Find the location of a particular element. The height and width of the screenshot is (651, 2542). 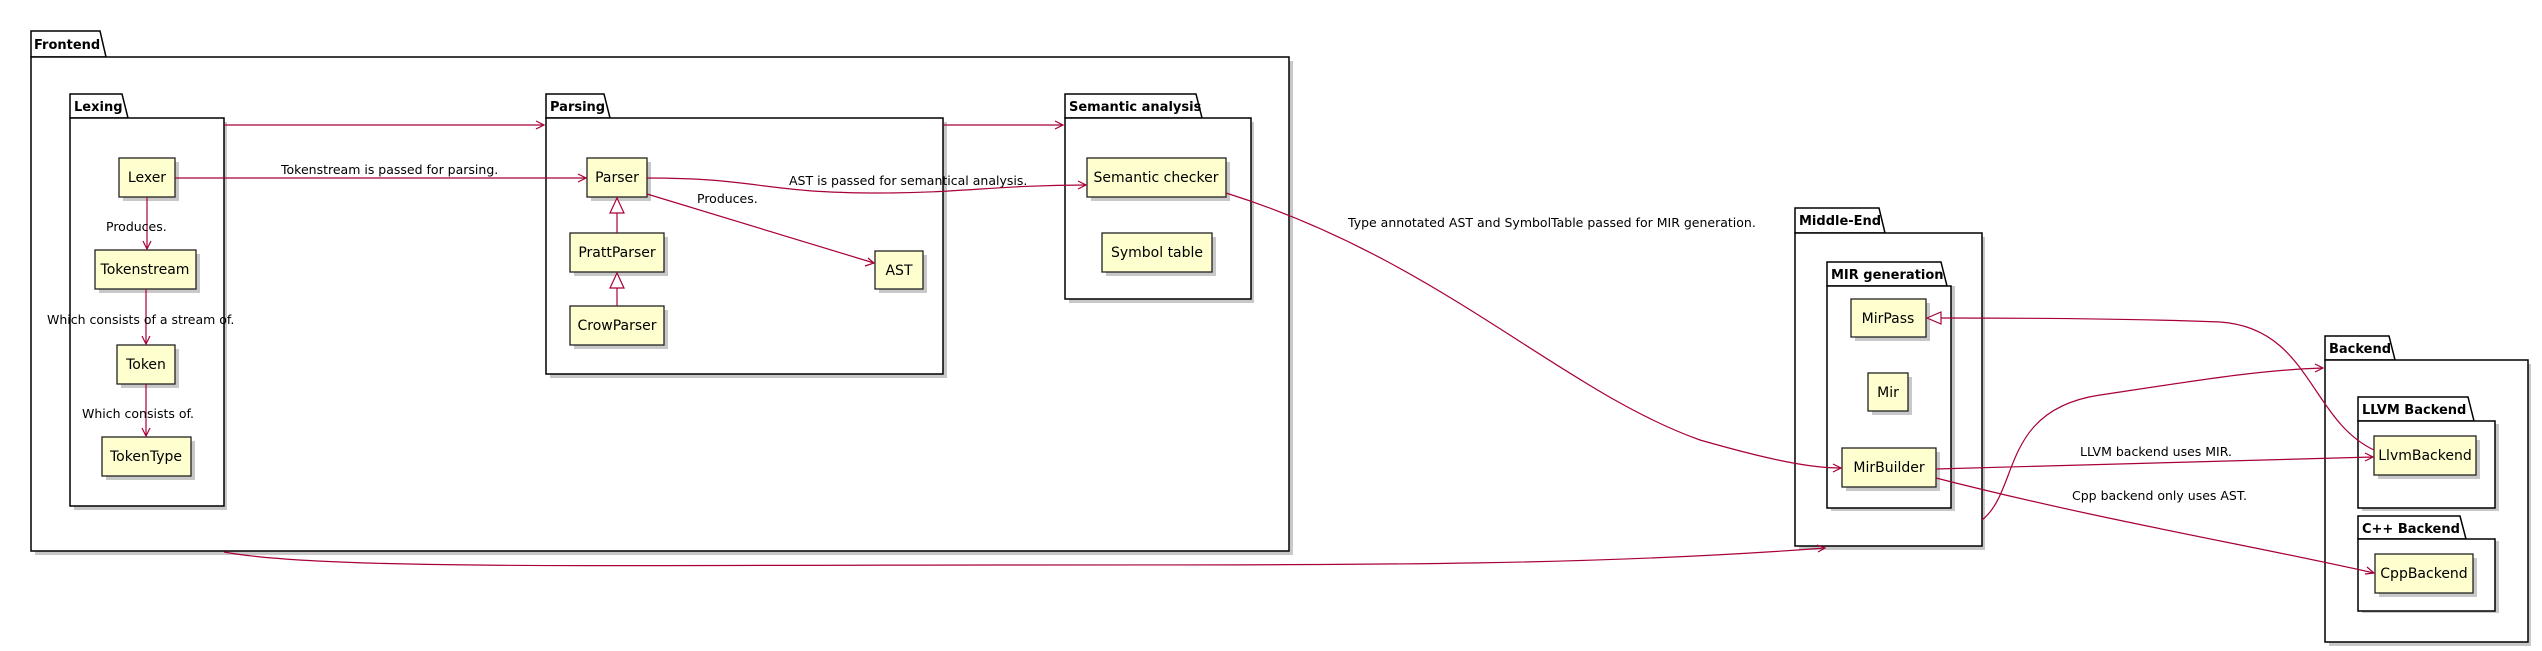

node-label-tokenstream: Tokenstream is located at coordinates (145, 270).